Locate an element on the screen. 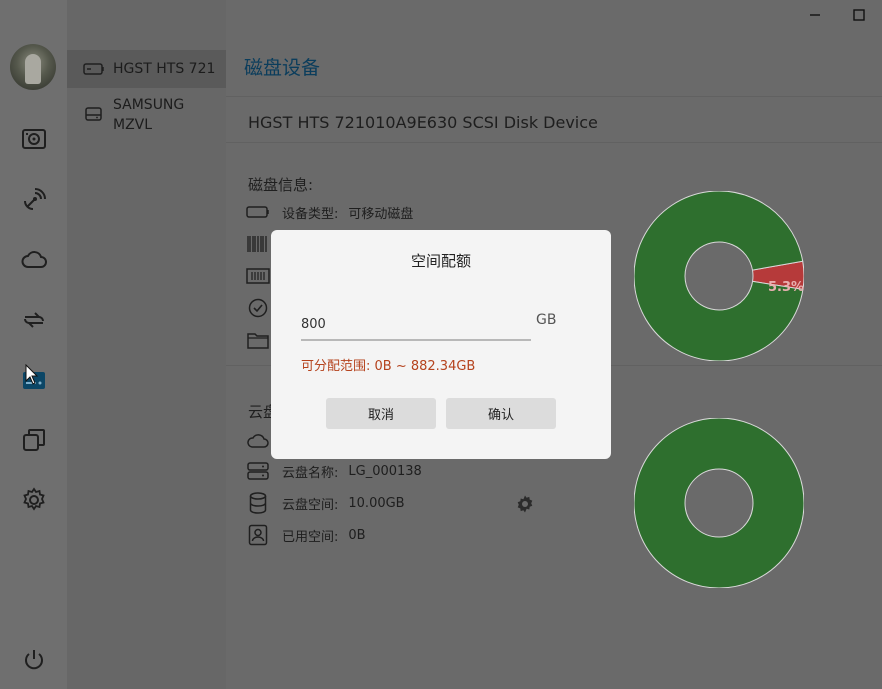  barcode-icon is located at coordinates (258, 244).